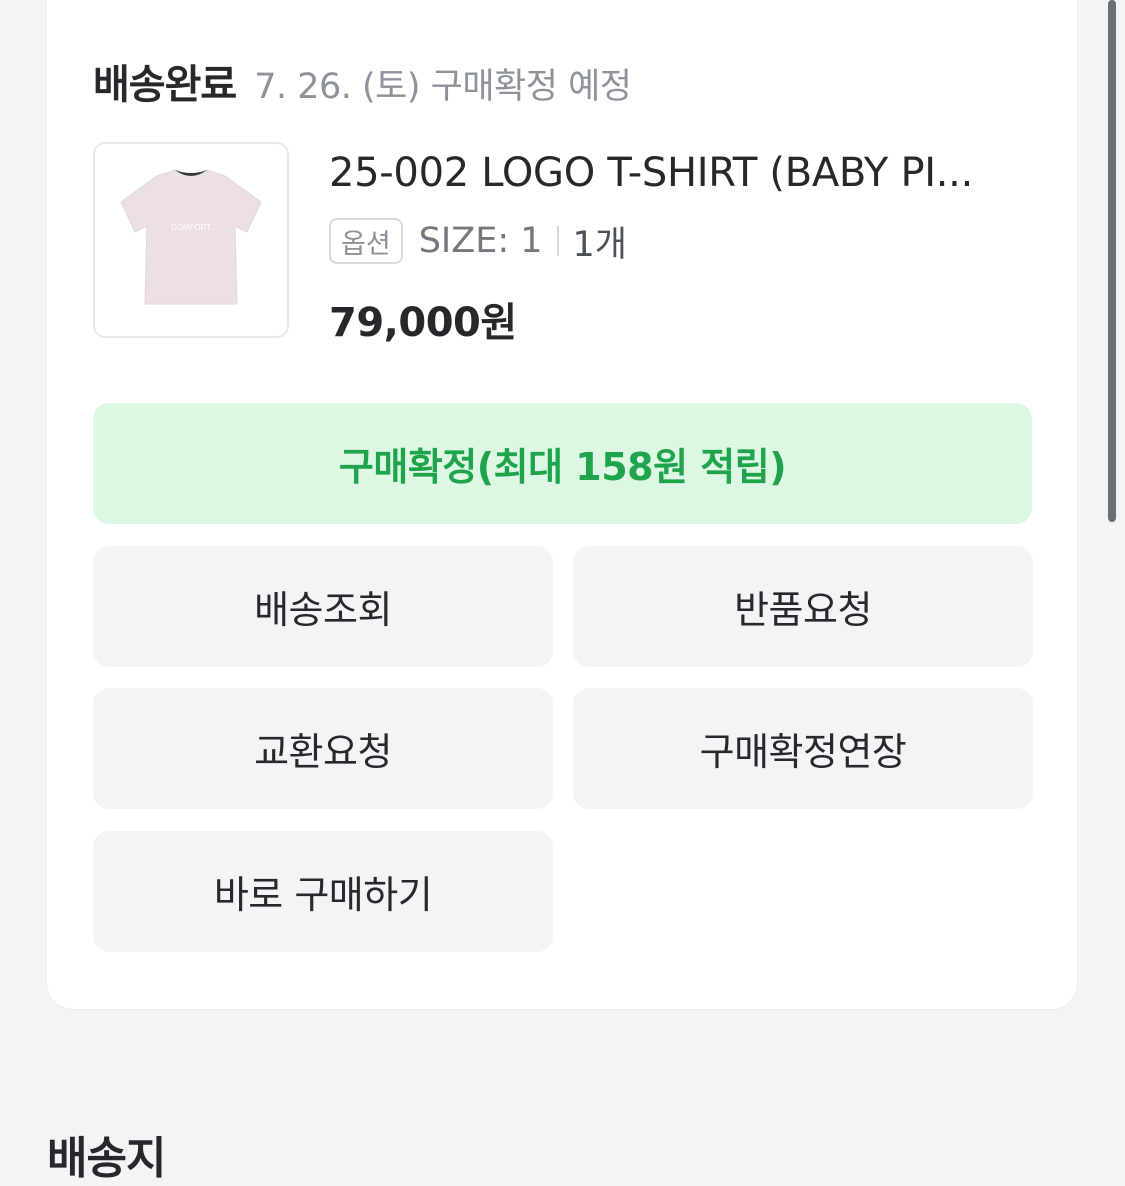 The width and height of the screenshot is (1125, 1186). Describe the element at coordinates (562, 463) in the screenshot. I see `confirm-purchase-button: 구매확정(최대 158원 적립)` at that location.